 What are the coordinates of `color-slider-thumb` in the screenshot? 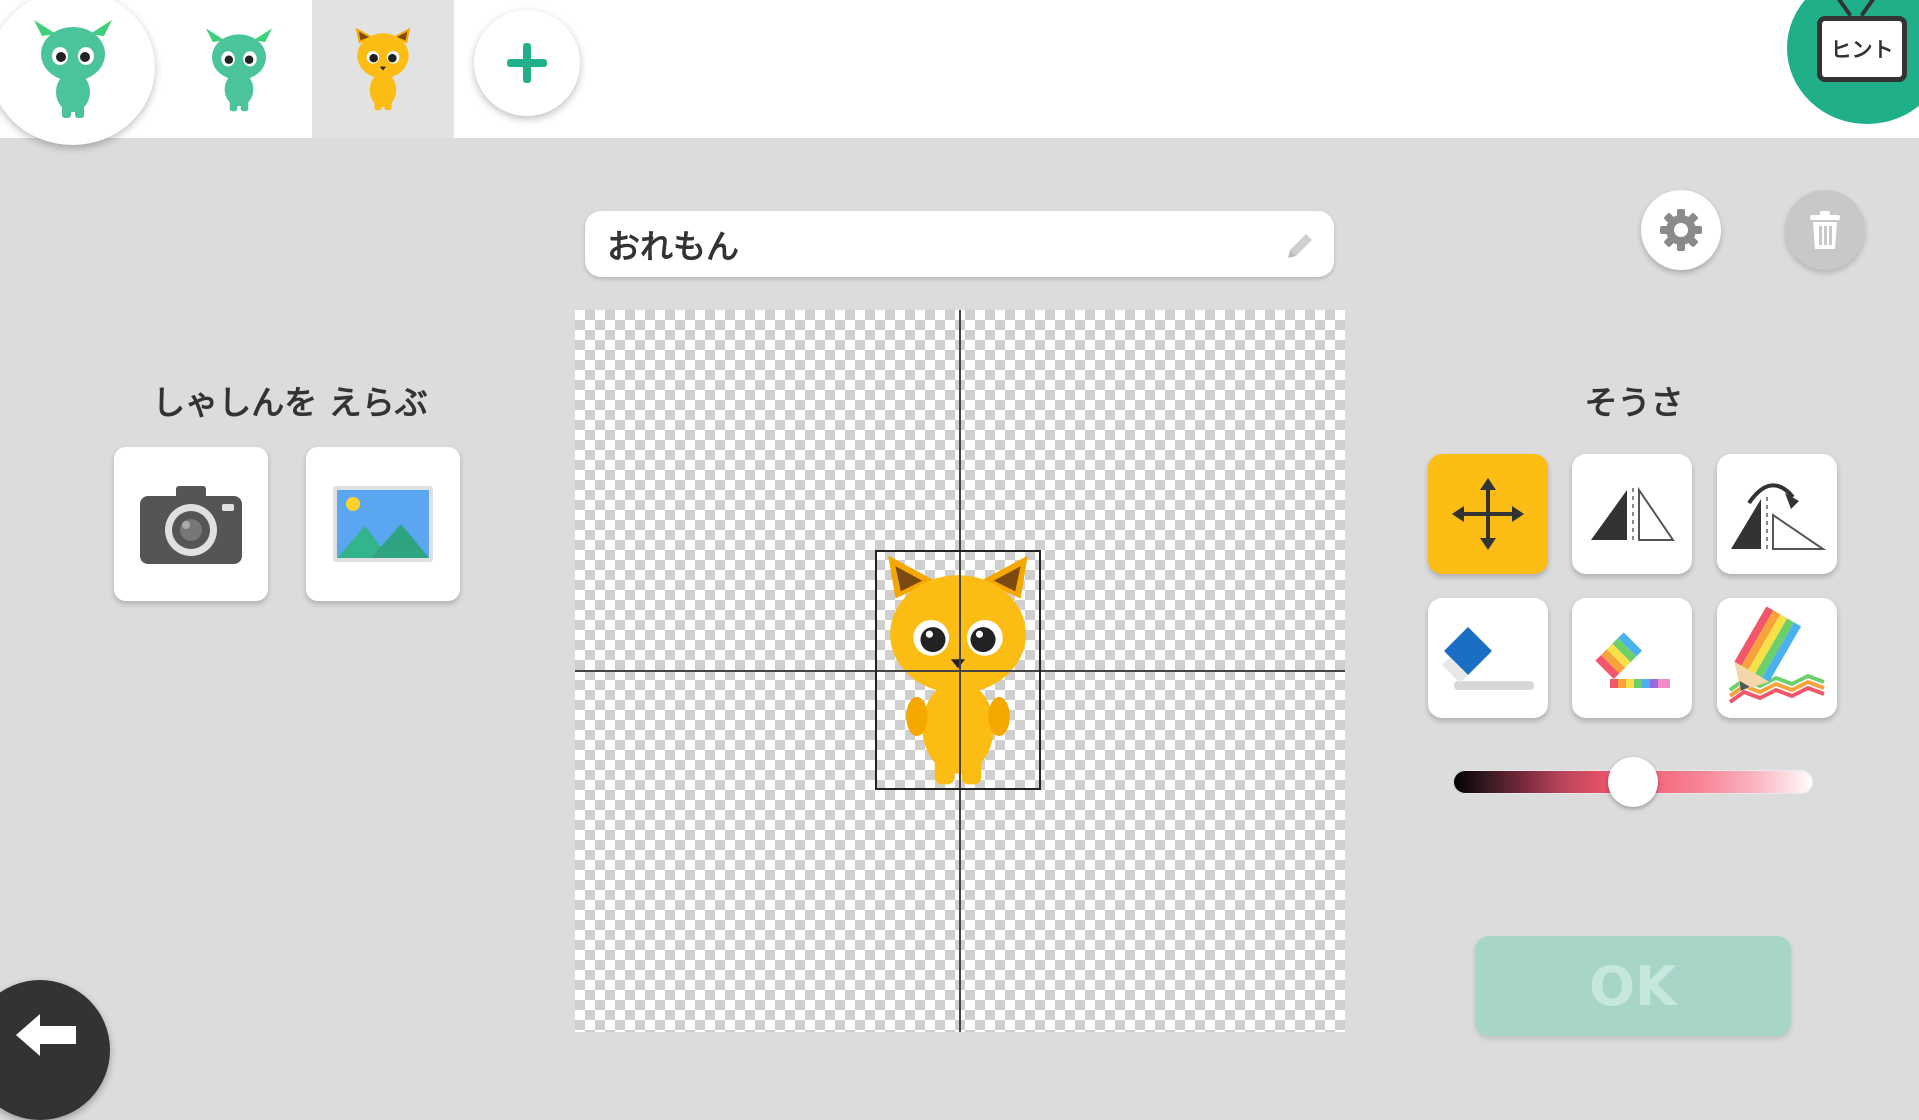 It's located at (1633, 782).